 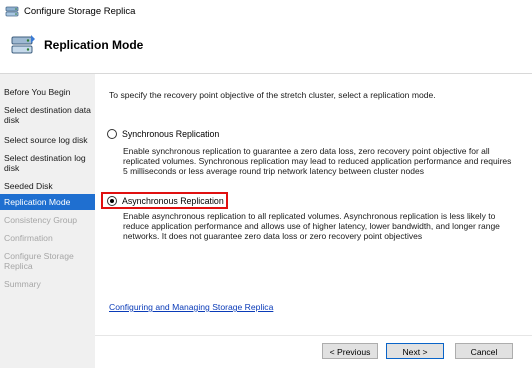 What do you see at coordinates (266, 12) in the screenshot?
I see `title-bar: Configure Storage Replica` at bounding box center [266, 12].